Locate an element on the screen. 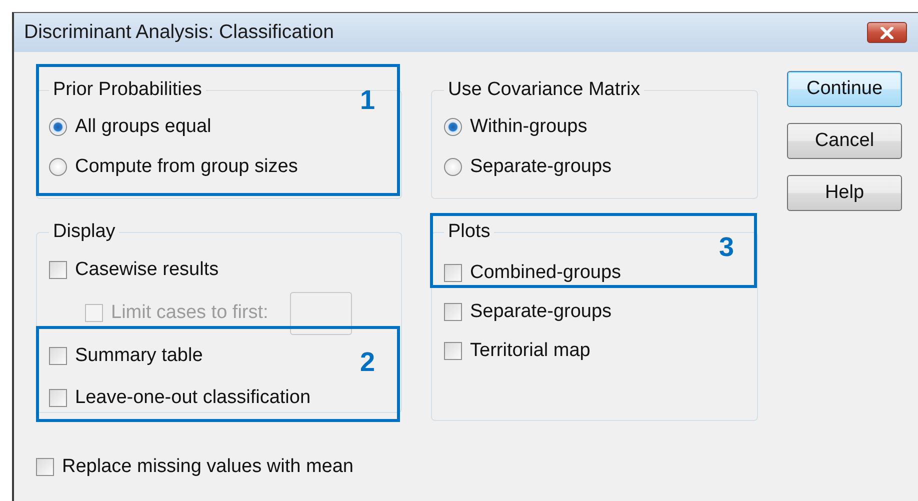  window-title: Discriminant Analysis: Classification is located at coordinates (179, 32).